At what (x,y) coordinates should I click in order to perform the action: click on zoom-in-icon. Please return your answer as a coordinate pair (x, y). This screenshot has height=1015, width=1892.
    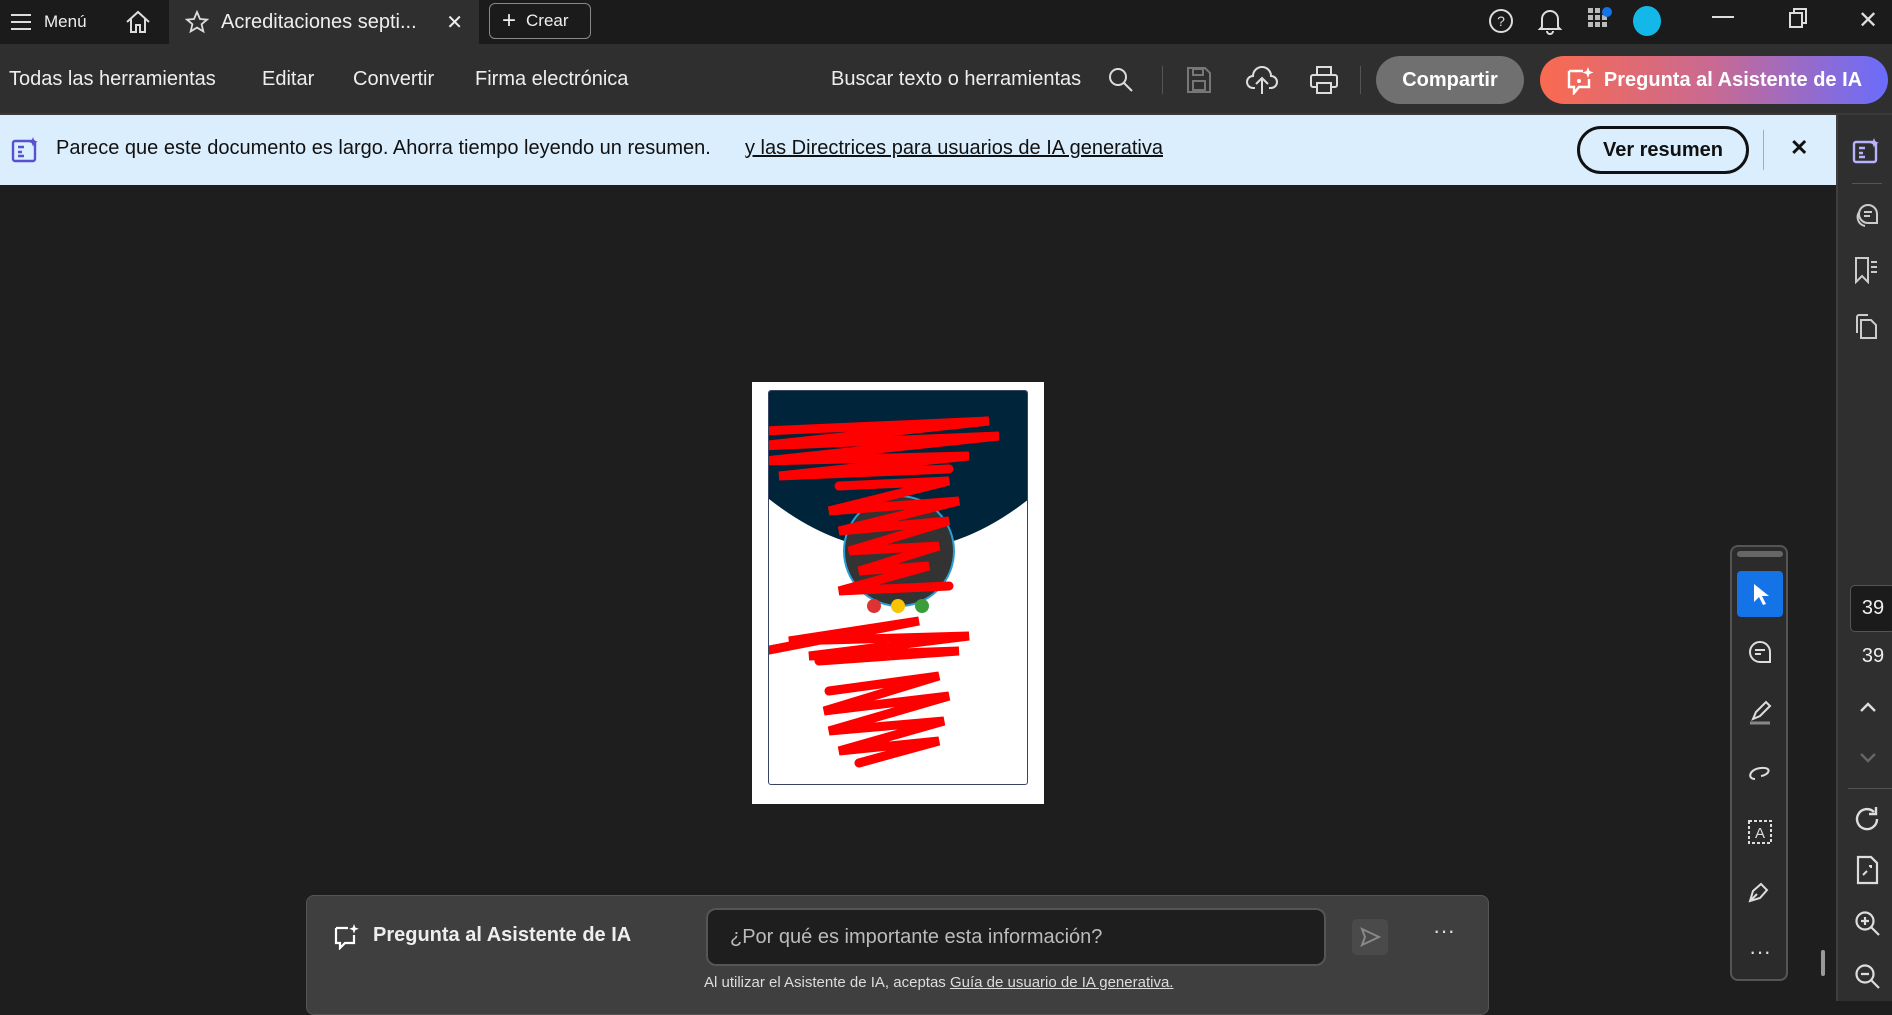
    Looking at the image, I should click on (1868, 924).